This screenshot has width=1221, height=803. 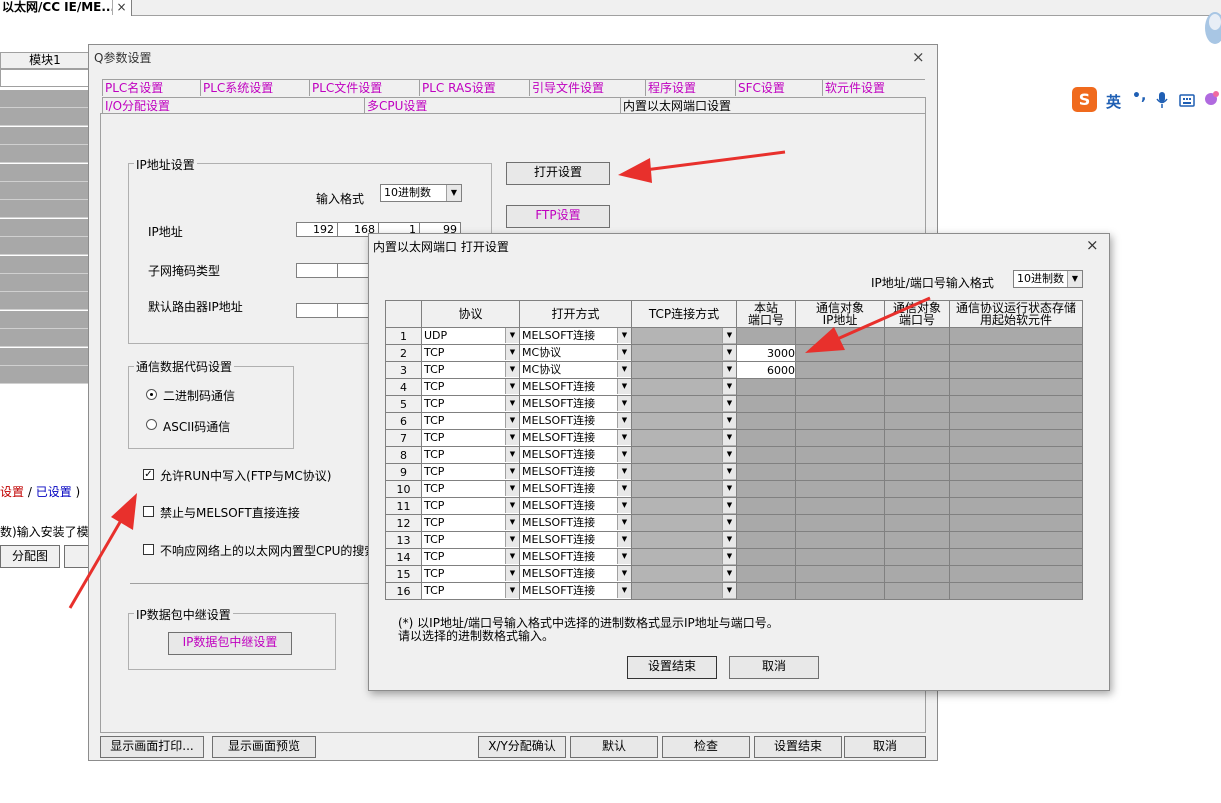 What do you see at coordinates (1187, 100) in the screenshot?
I see `keyboard-icon` at bounding box center [1187, 100].